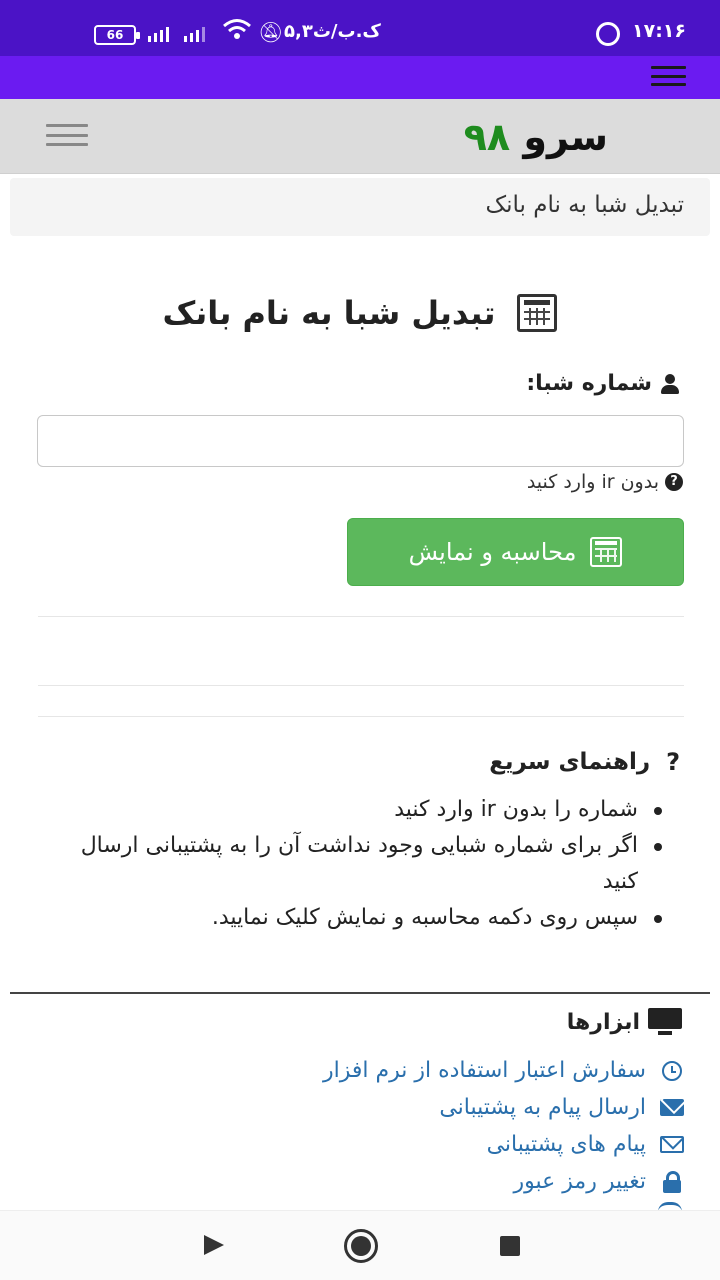 This screenshot has width=720, height=1280. What do you see at coordinates (332, 31) in the screenshot?
I see `status-data-speed: ۵,۳ک.ب/ث` at bounding box center [332, 31].